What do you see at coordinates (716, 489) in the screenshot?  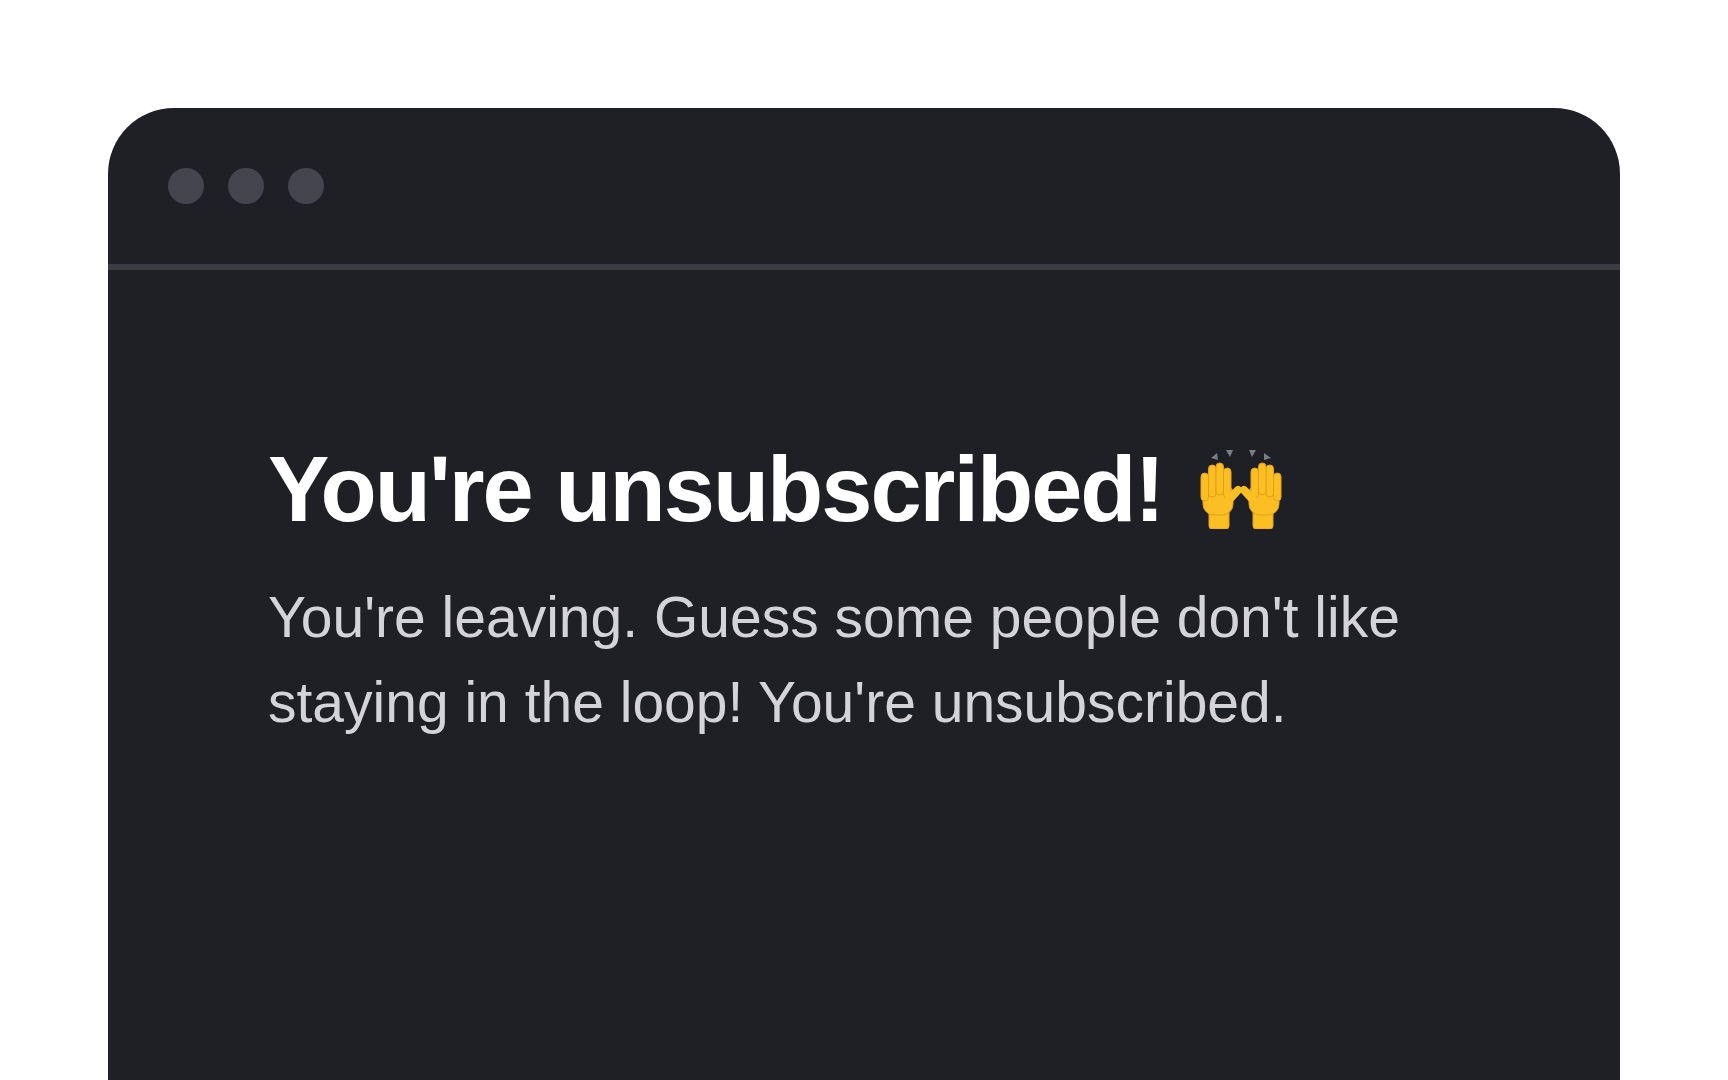 I see `heading: You're unsubscribed!` at bounding box center [716, 489].